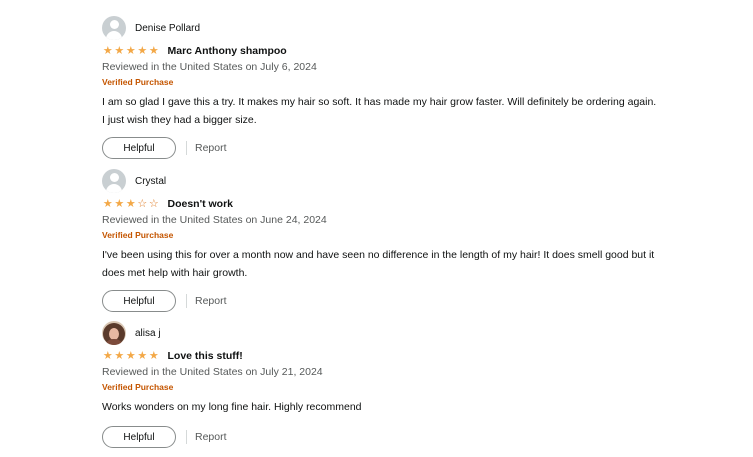 The height and width of the screenshot is (457, 753). I want to click on reviewer-name: Denise Pollard, so click(168, 28).